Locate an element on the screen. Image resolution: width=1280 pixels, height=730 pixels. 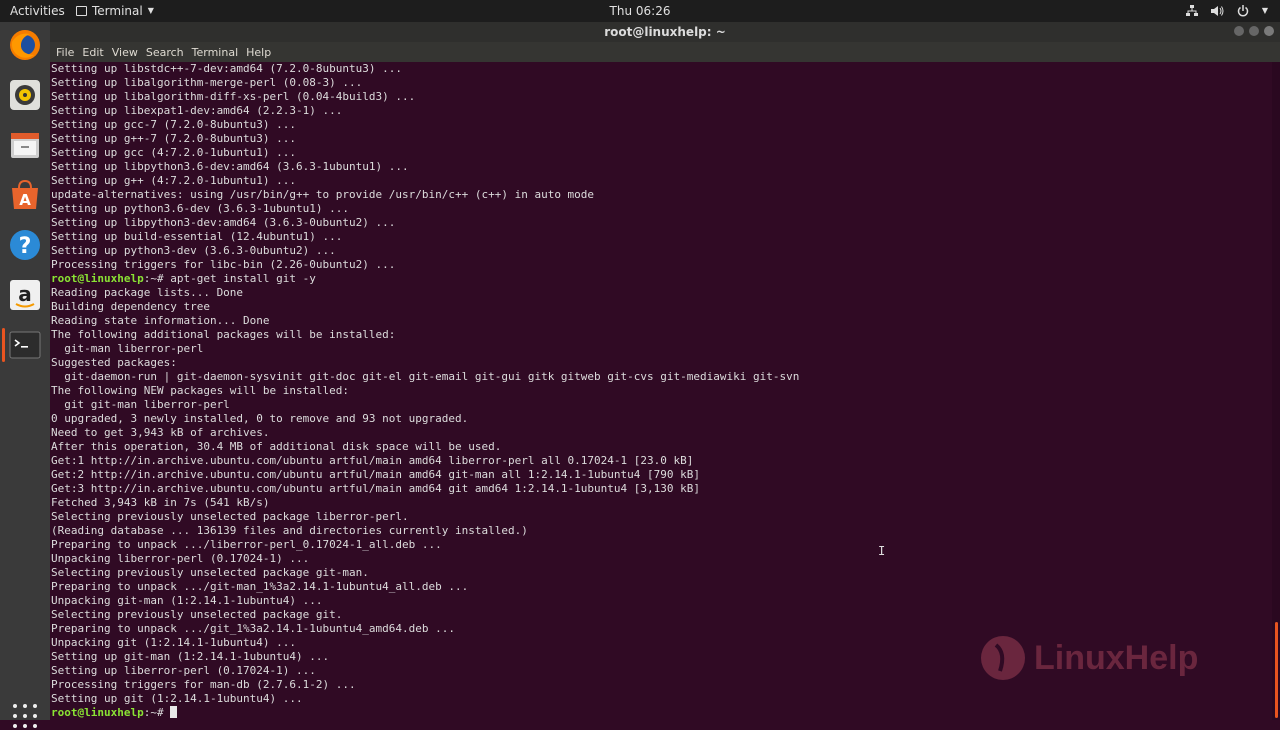
menu-file: File is located at coordinates (65, 52).